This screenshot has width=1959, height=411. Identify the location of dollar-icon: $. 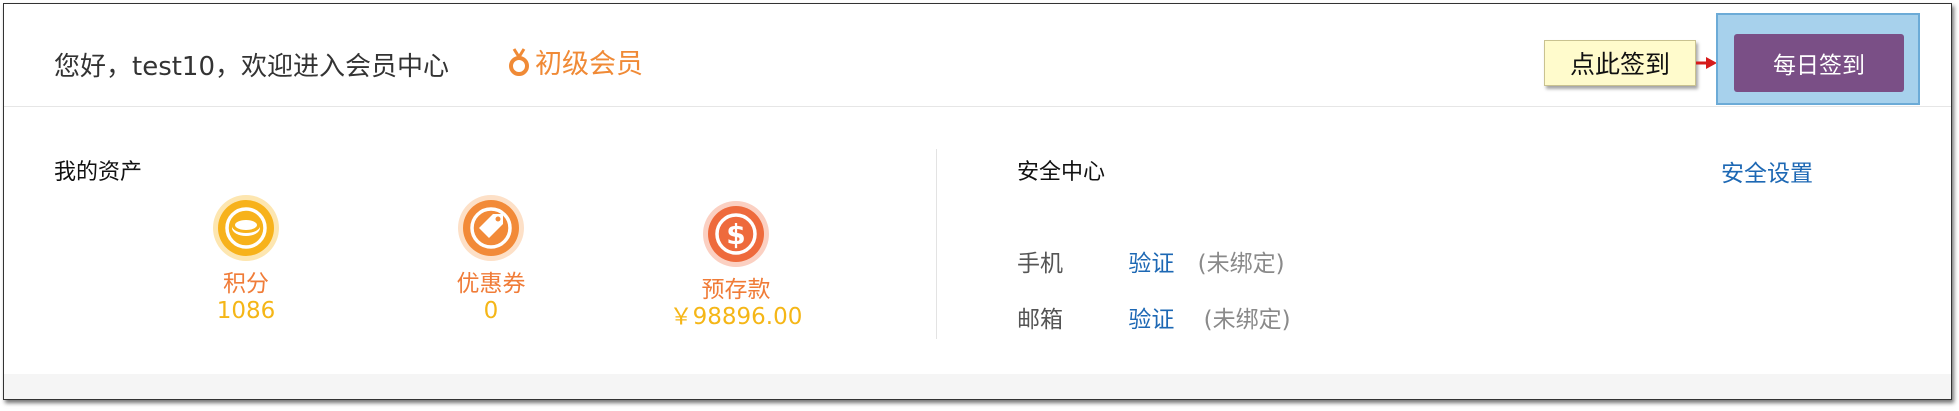
(736, 234).